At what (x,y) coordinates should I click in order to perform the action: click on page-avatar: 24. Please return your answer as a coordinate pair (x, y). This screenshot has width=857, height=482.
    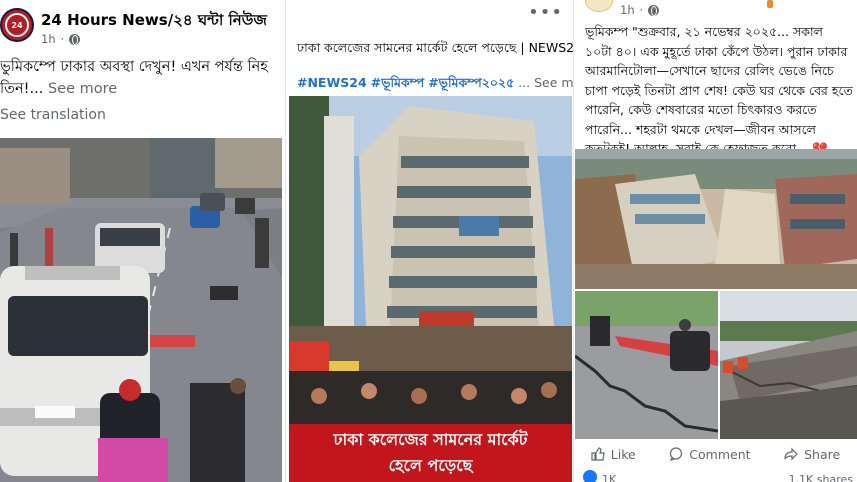
    Looking at the image, I should click on (17, 25).